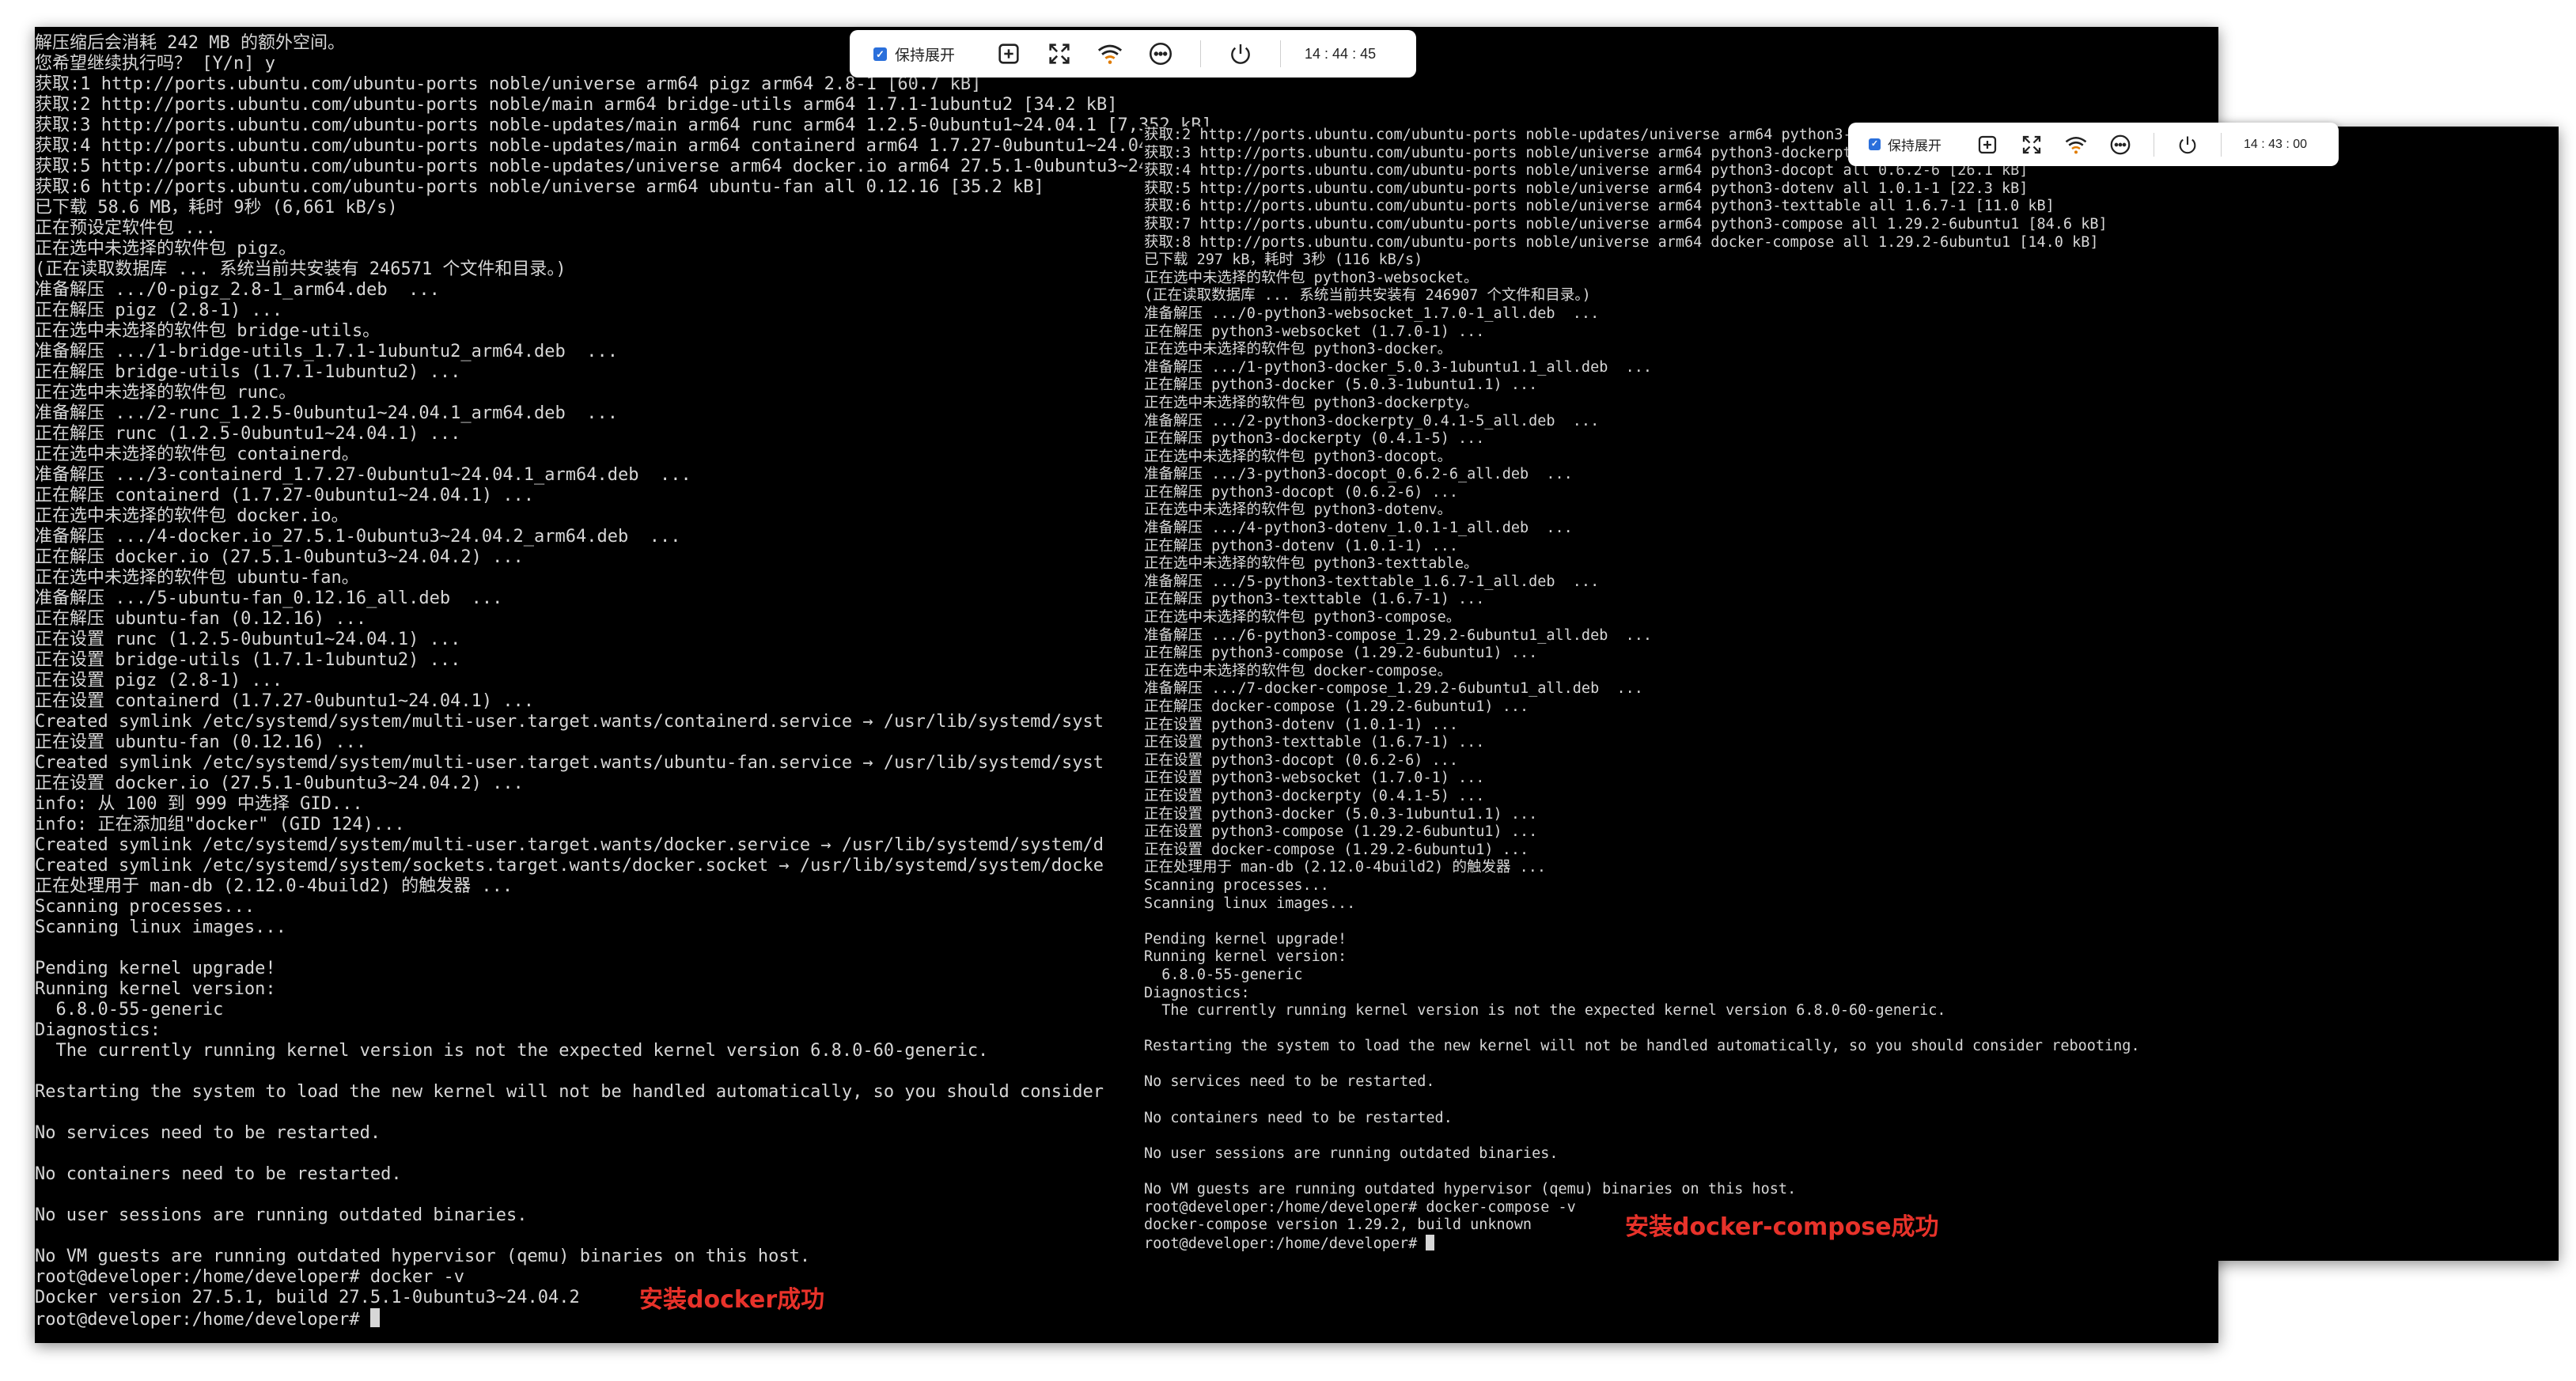  What do you see at coordinates (1341, 53) in the screenshot?
I see `session-clock: 14 : 44 : 45` at bounding box center [1341, 53].